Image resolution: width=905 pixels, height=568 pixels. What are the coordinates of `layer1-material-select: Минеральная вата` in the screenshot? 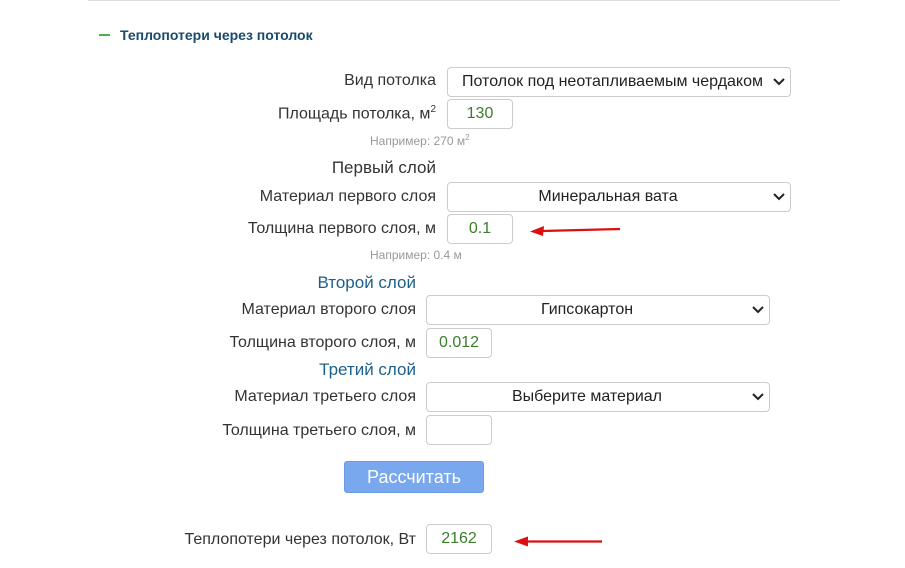 It's located at (619, 197).